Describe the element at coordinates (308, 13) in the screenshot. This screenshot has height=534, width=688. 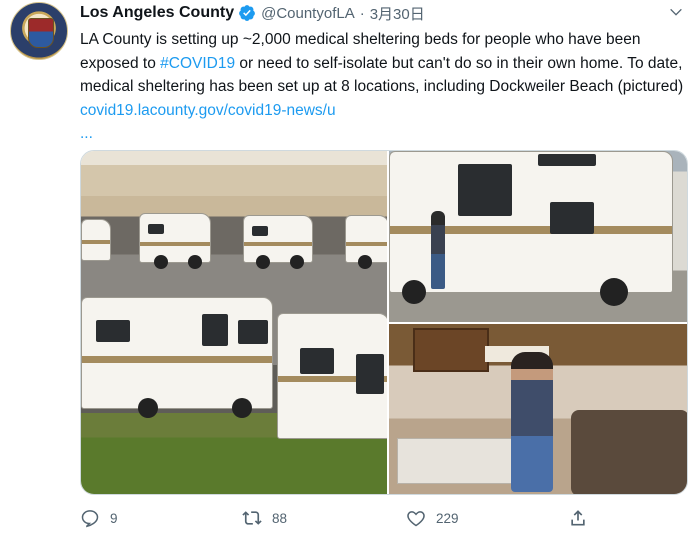
I see `author-handle: @CountyofLA` at that location.